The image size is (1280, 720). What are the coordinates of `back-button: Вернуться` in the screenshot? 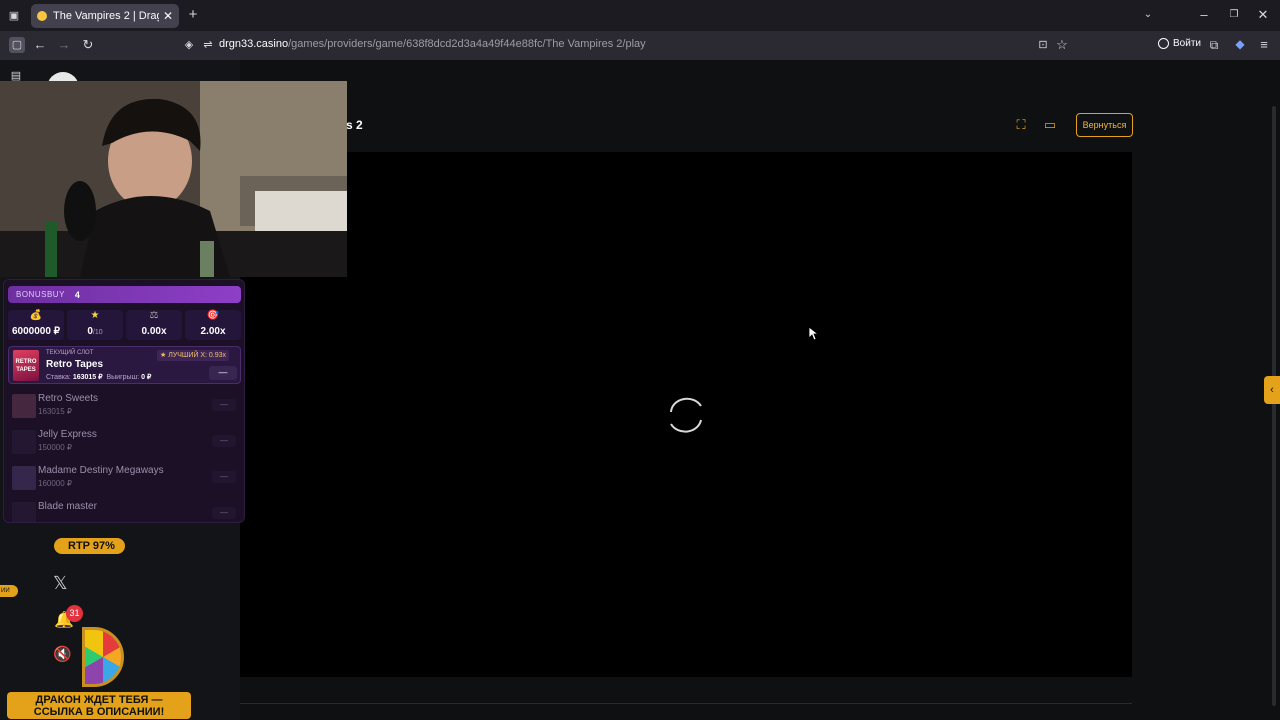 It's located at (1104, 125).